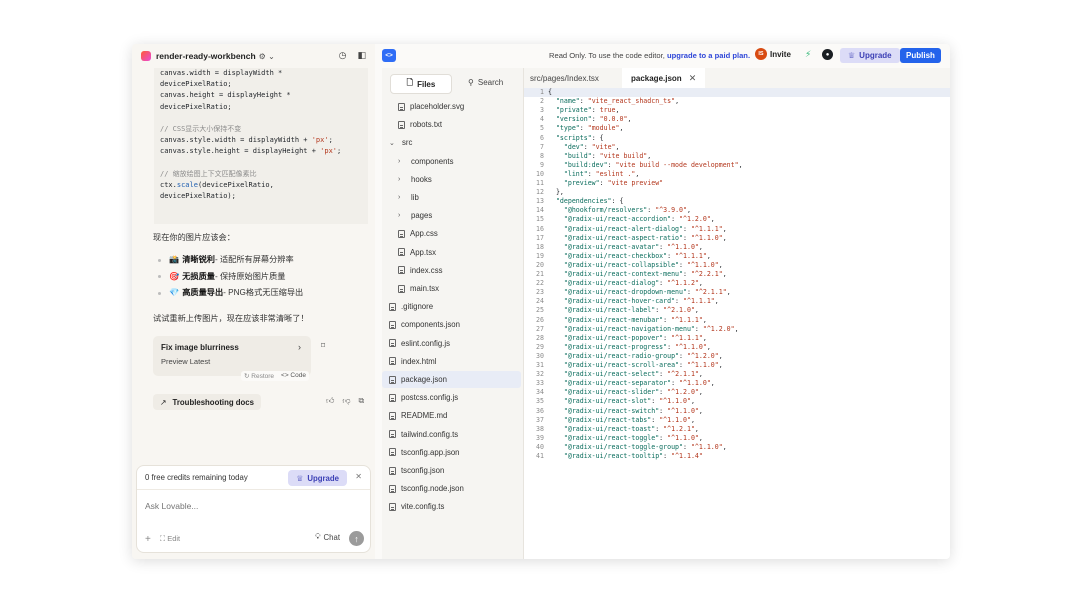  What do you see at coordinates (540, 374) in the screenshot?
I see `line-number: 32` at bounding box center [540, 374].